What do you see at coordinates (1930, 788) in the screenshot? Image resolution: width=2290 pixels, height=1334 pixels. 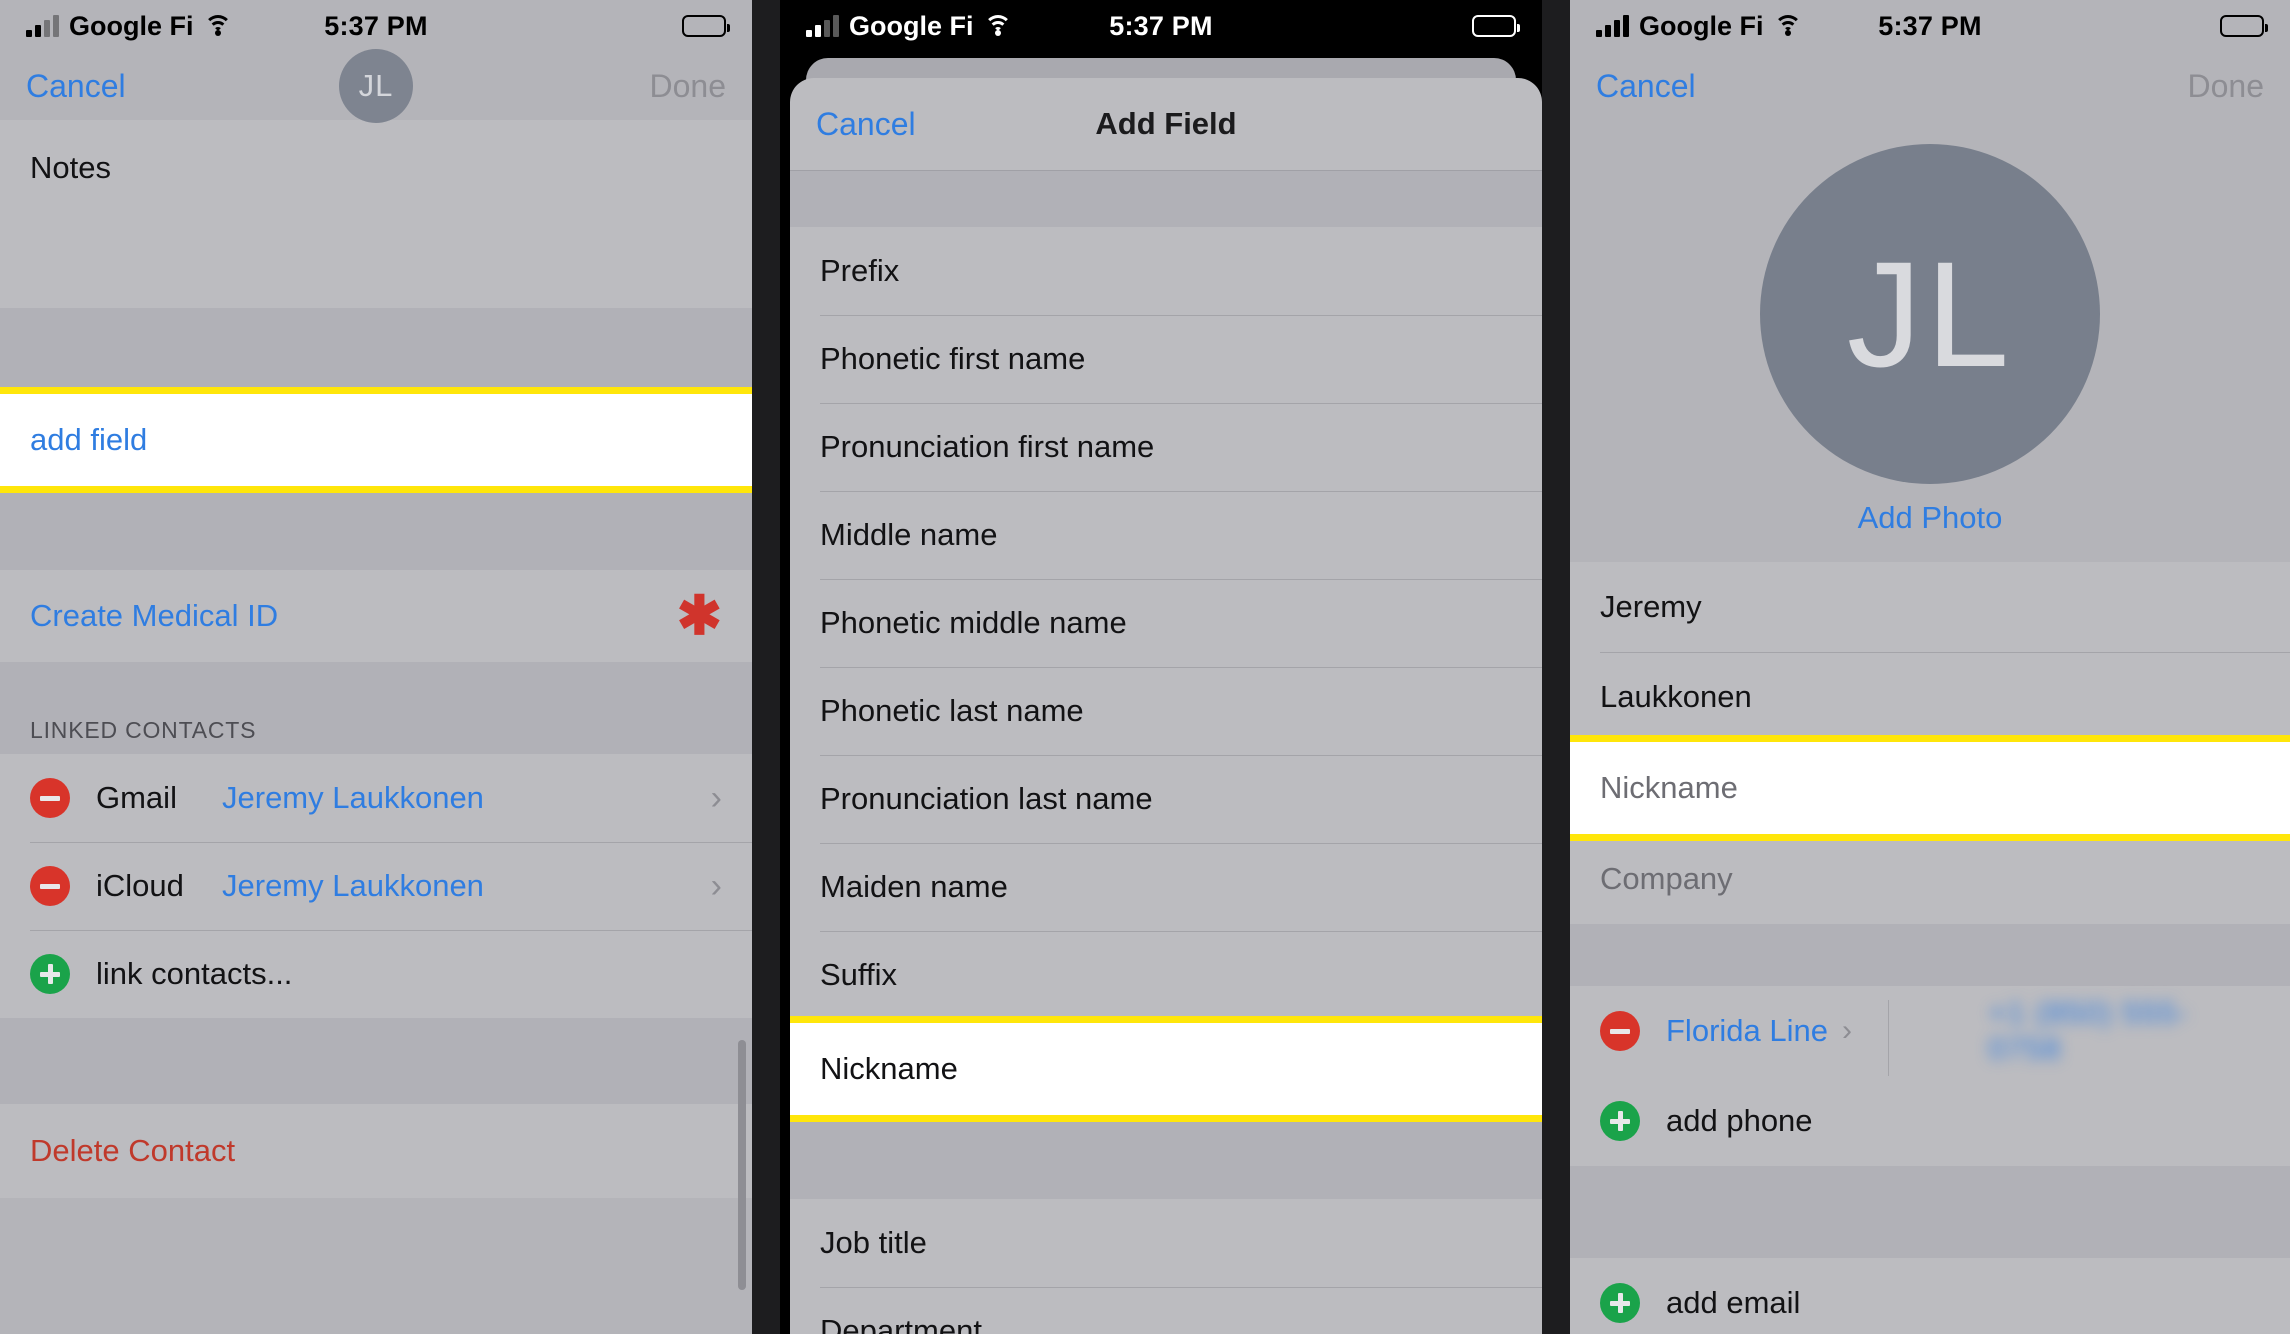 I see `nickname-field: Nickname` at bounding box center [1930, 788].